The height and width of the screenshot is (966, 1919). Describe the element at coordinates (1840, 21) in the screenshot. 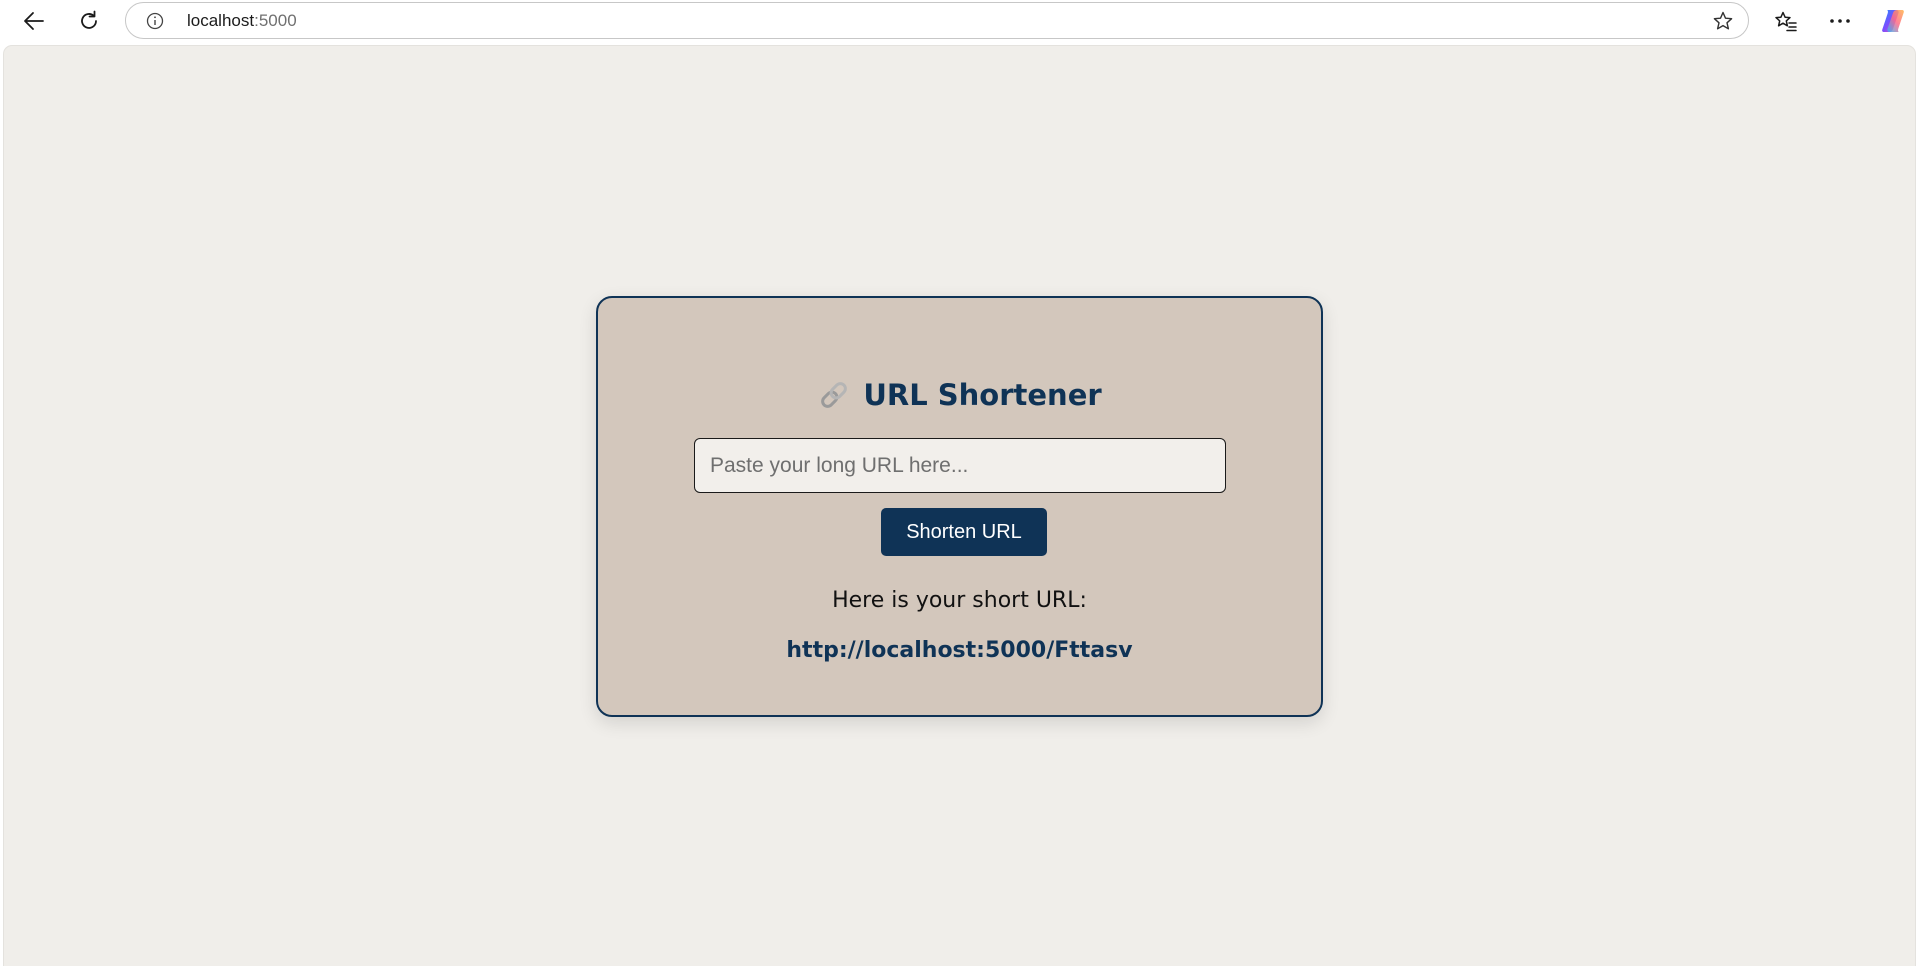

I see `more-icon` at that location.